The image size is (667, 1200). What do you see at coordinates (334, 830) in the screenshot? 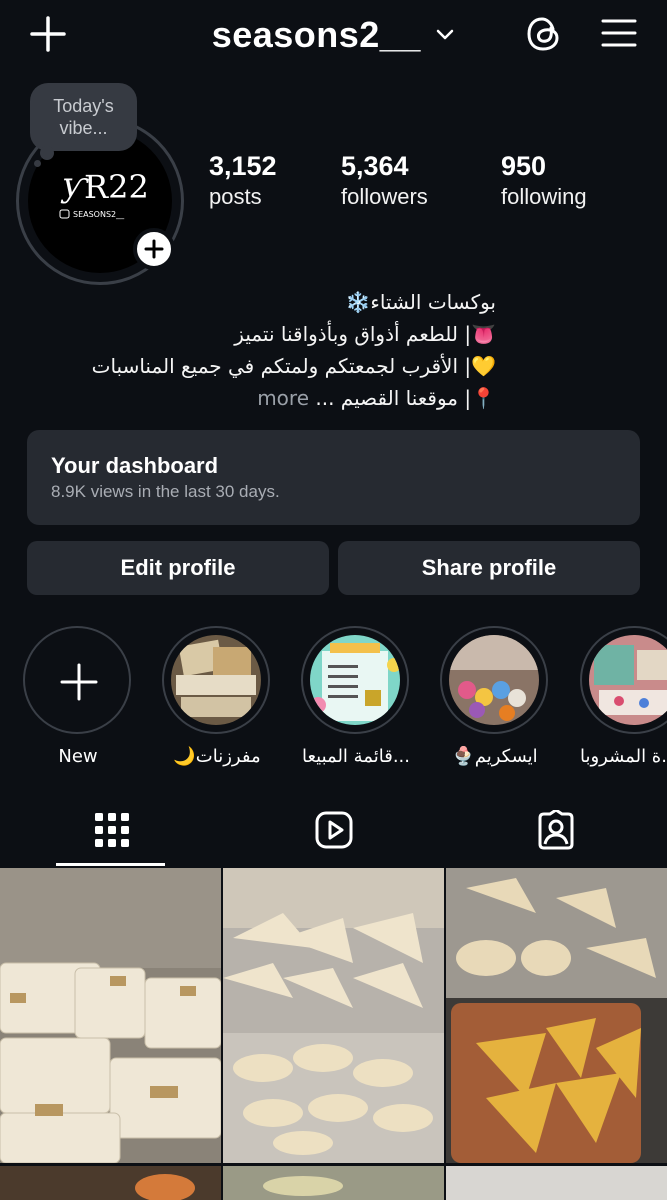
I see `reels-icon` at bounding box center [334, 830].